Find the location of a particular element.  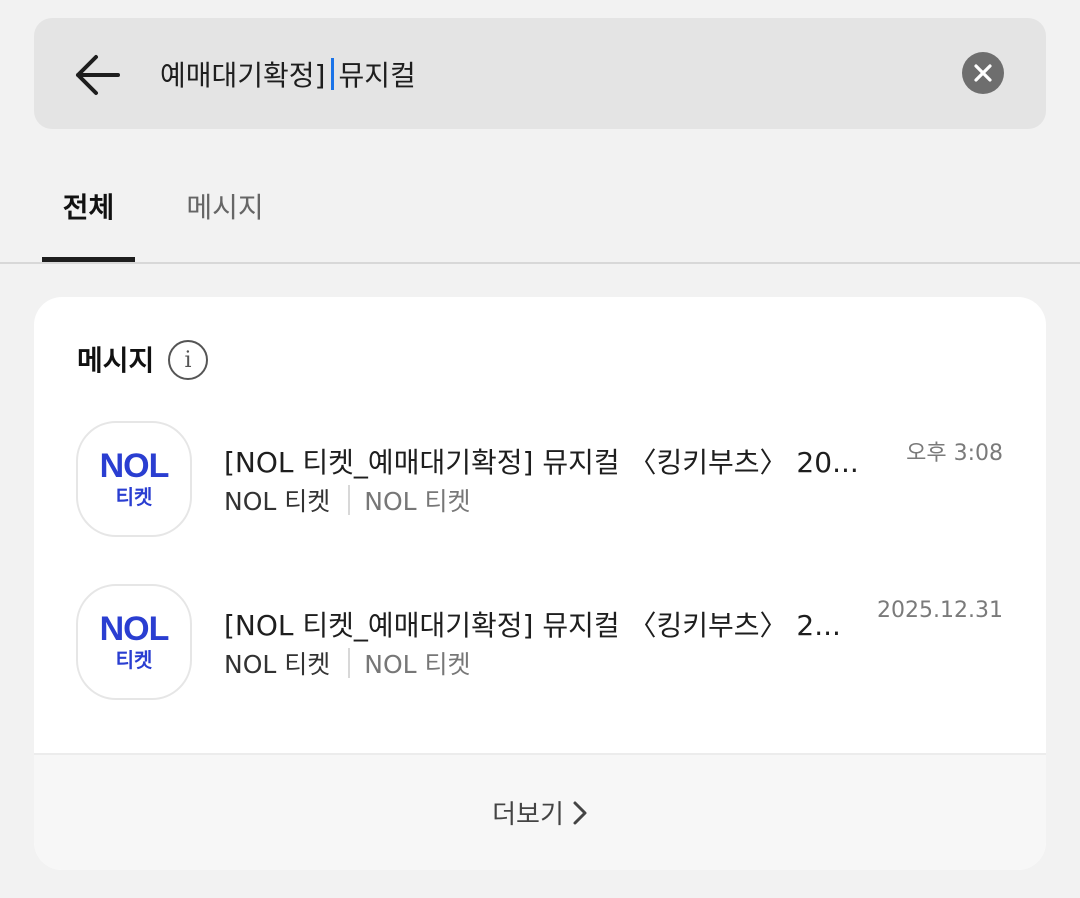

see-more-button: 더보기 is located at coordinates (540, 812).